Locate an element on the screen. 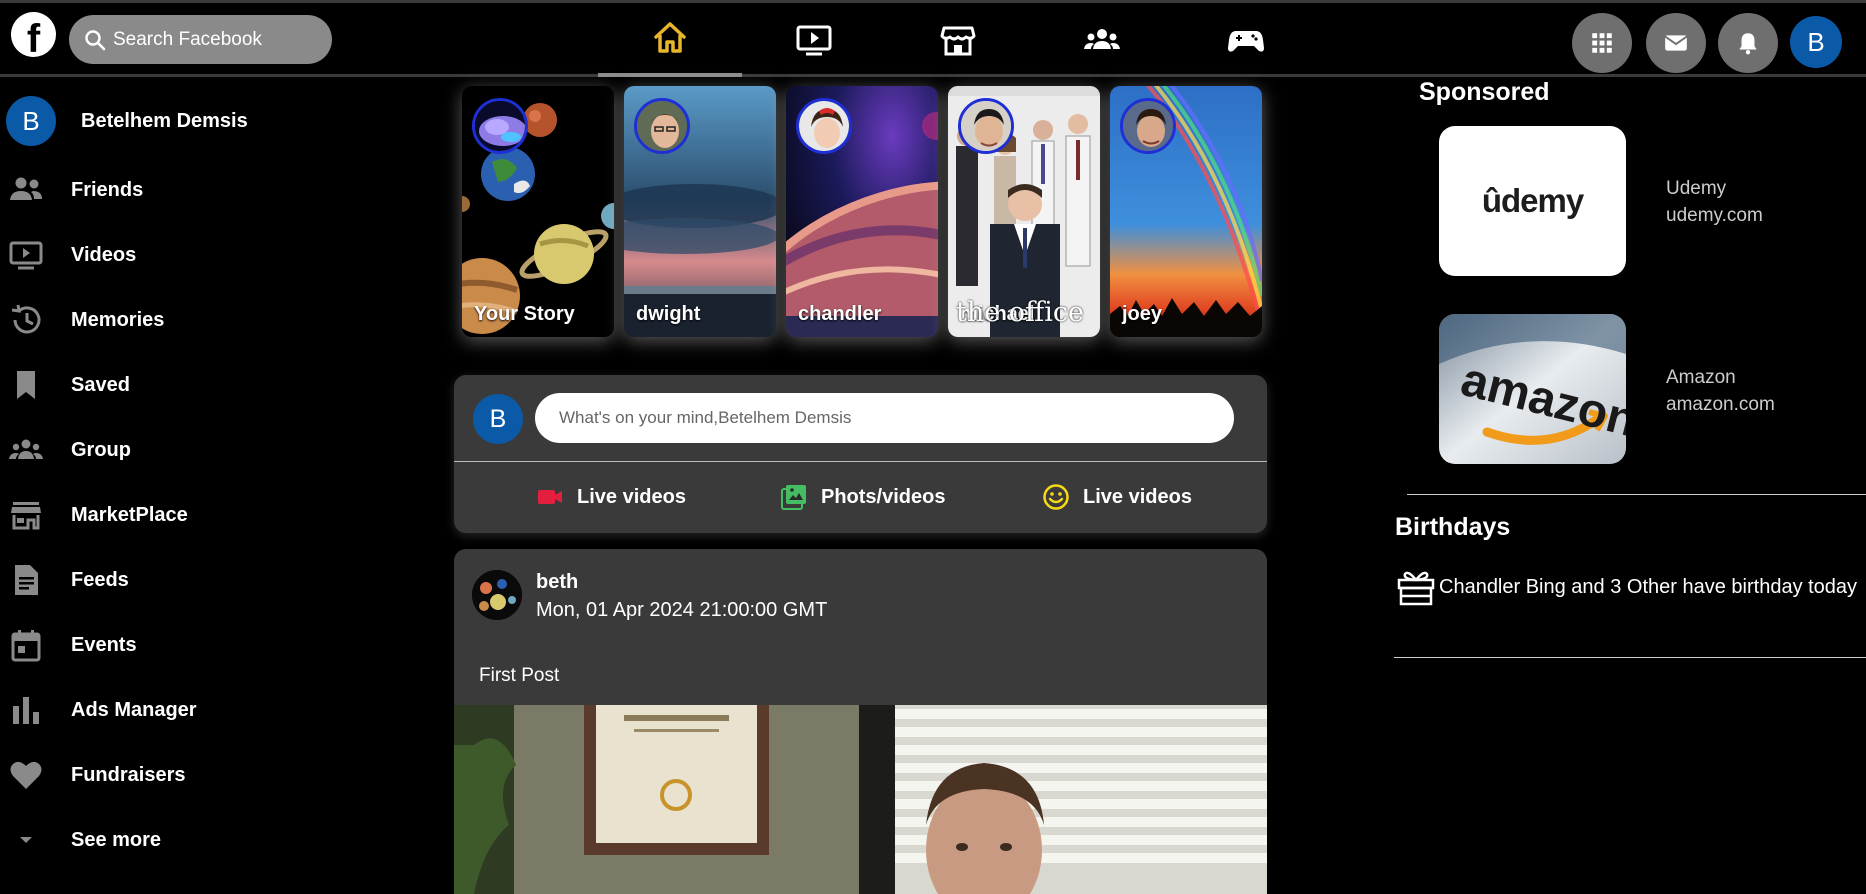  profile-name: Betelhem Demsis is located at coordinates (164, 120).